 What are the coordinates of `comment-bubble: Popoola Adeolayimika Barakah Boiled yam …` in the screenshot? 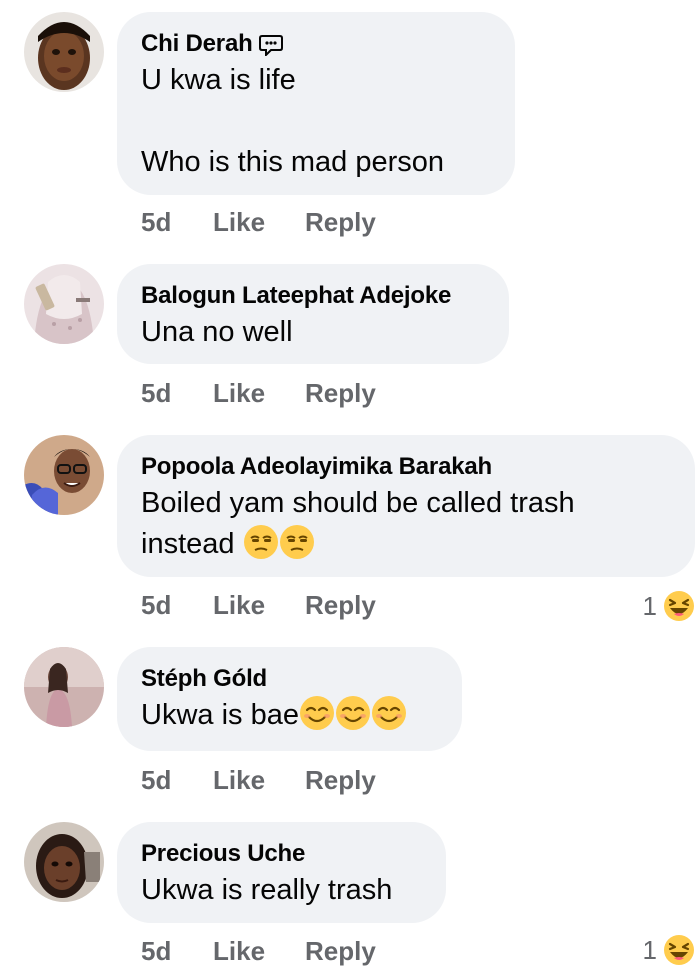 It's located at (406, 506).